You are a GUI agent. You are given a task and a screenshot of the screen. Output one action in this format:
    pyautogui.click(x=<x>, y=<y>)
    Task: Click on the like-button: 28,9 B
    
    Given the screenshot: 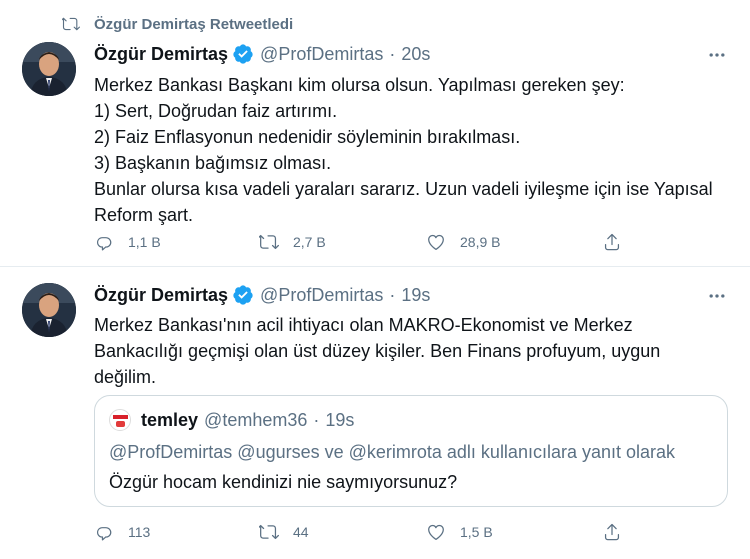 What is the action you would take?
    pyautogui.click(x=463, y=242)
    